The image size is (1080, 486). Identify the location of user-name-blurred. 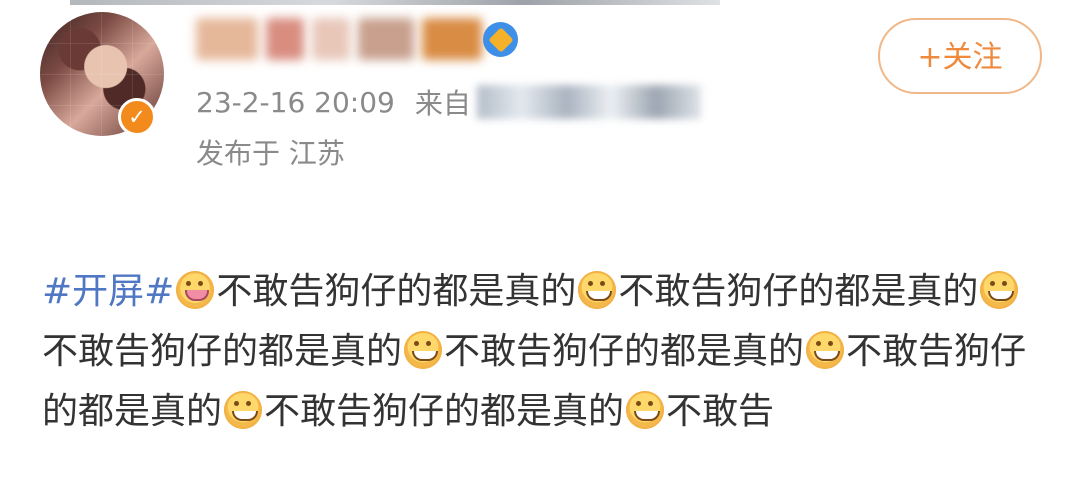
(339, 39).